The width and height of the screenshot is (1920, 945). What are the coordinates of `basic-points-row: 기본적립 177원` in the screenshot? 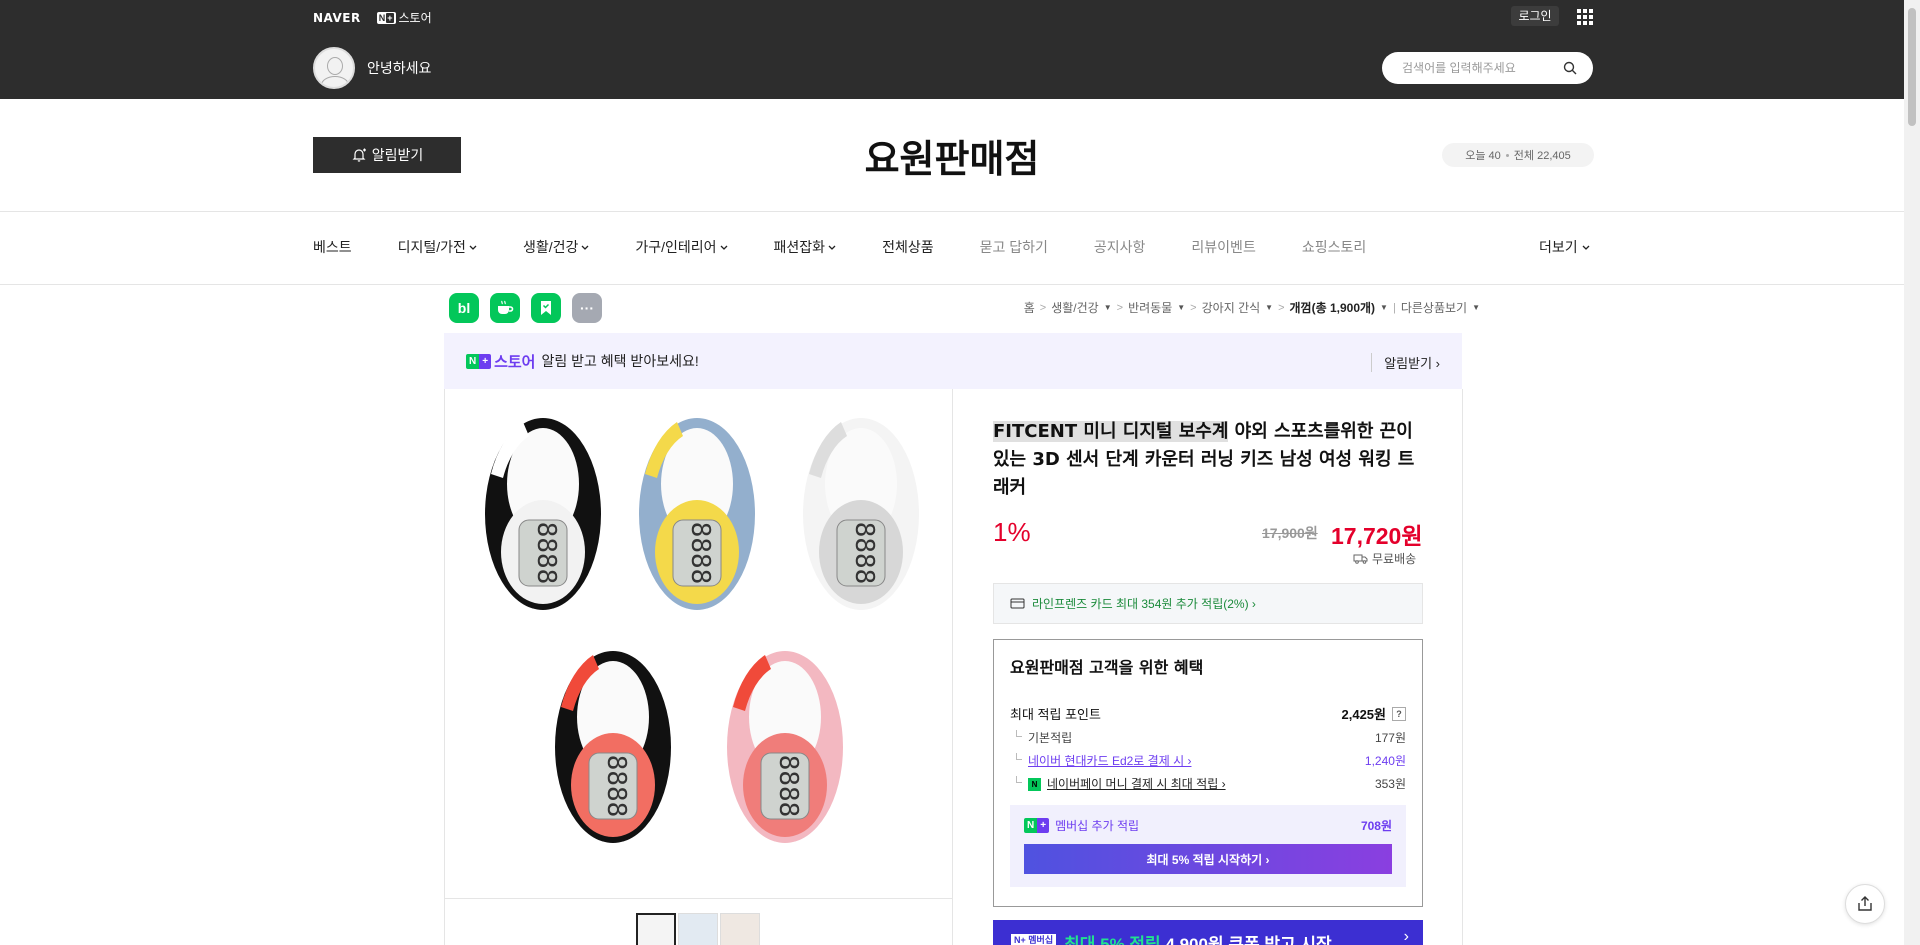 It's located at (1208, 737).